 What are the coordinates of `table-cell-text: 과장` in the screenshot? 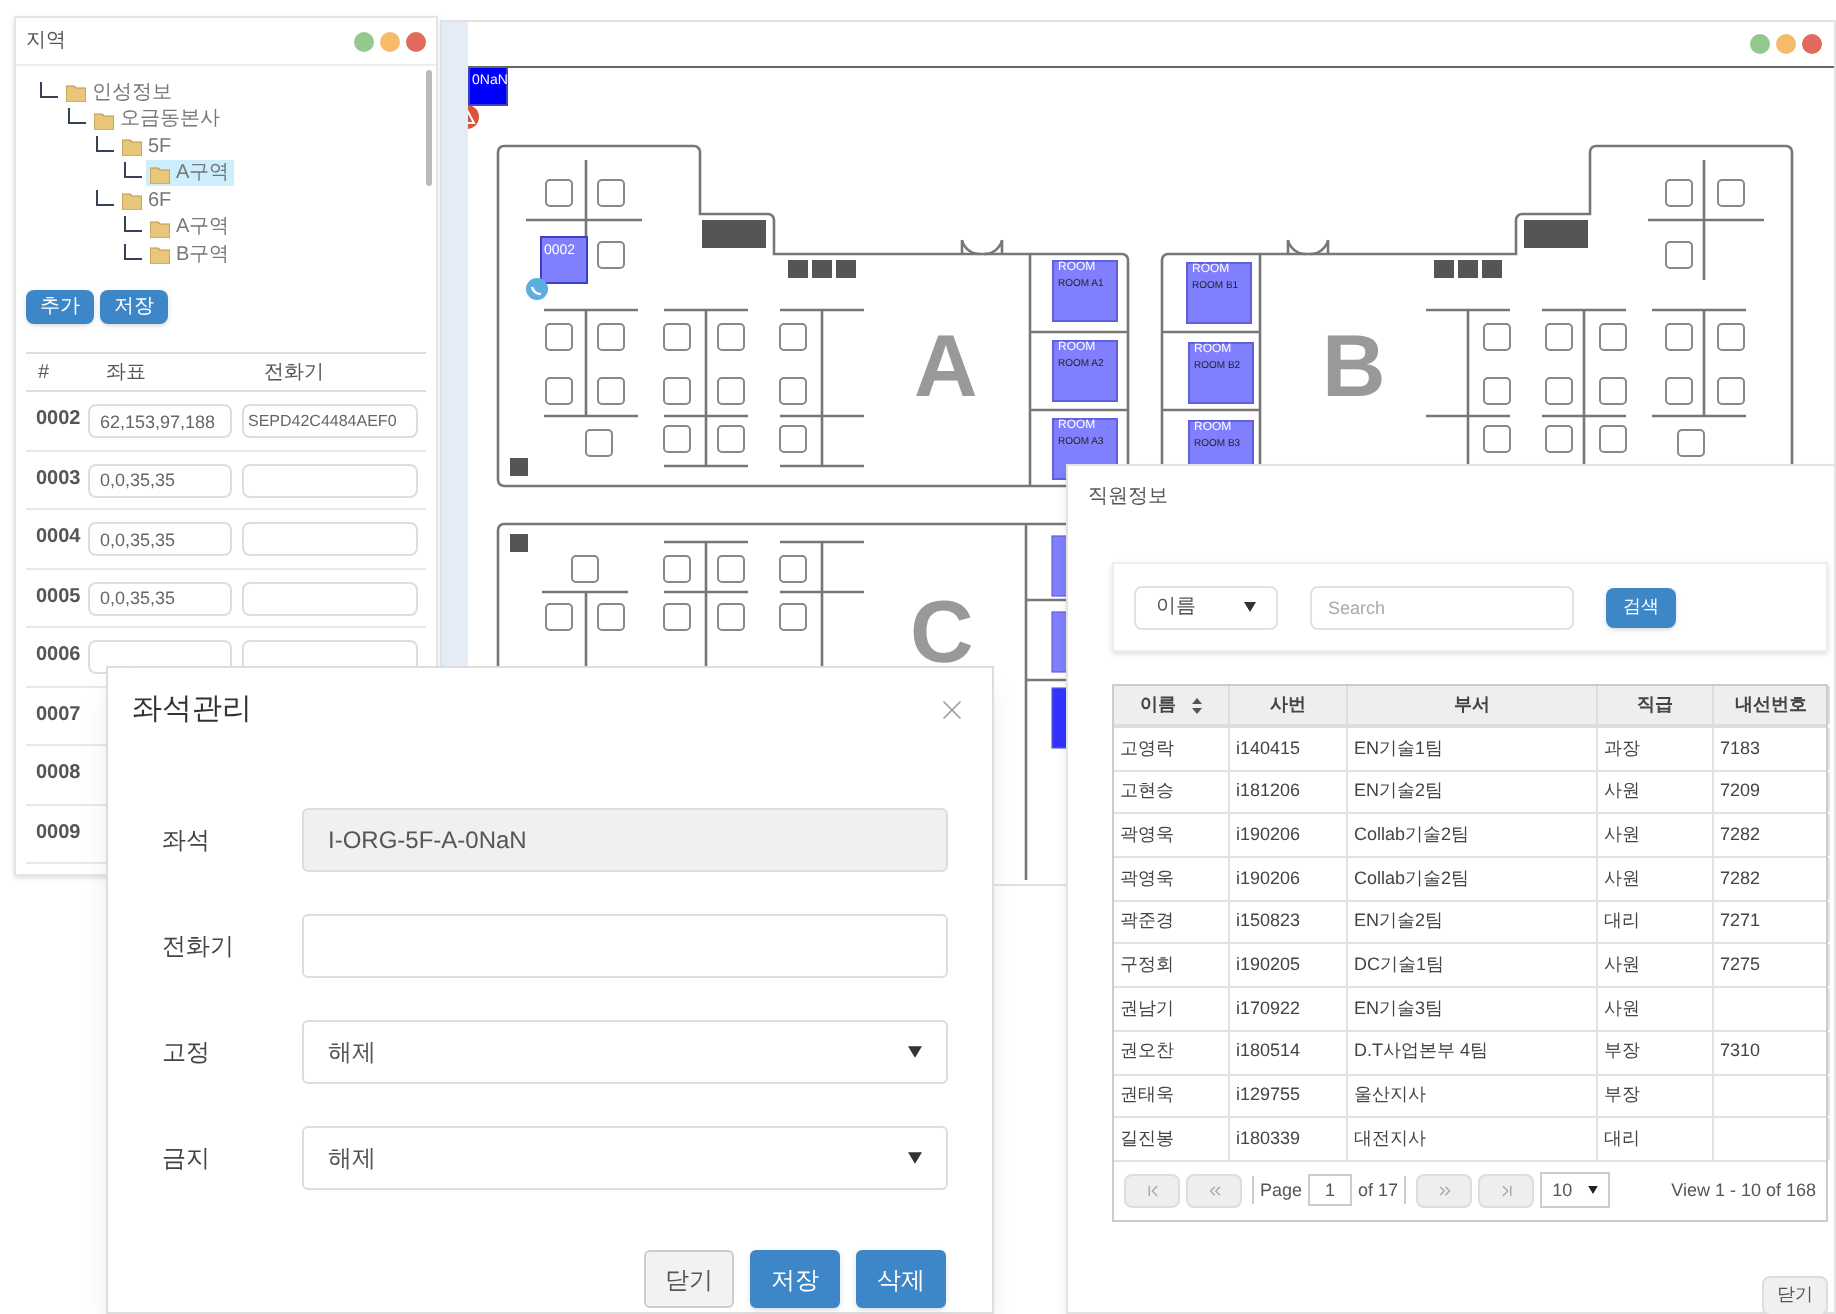 It's located at (1622, 748).